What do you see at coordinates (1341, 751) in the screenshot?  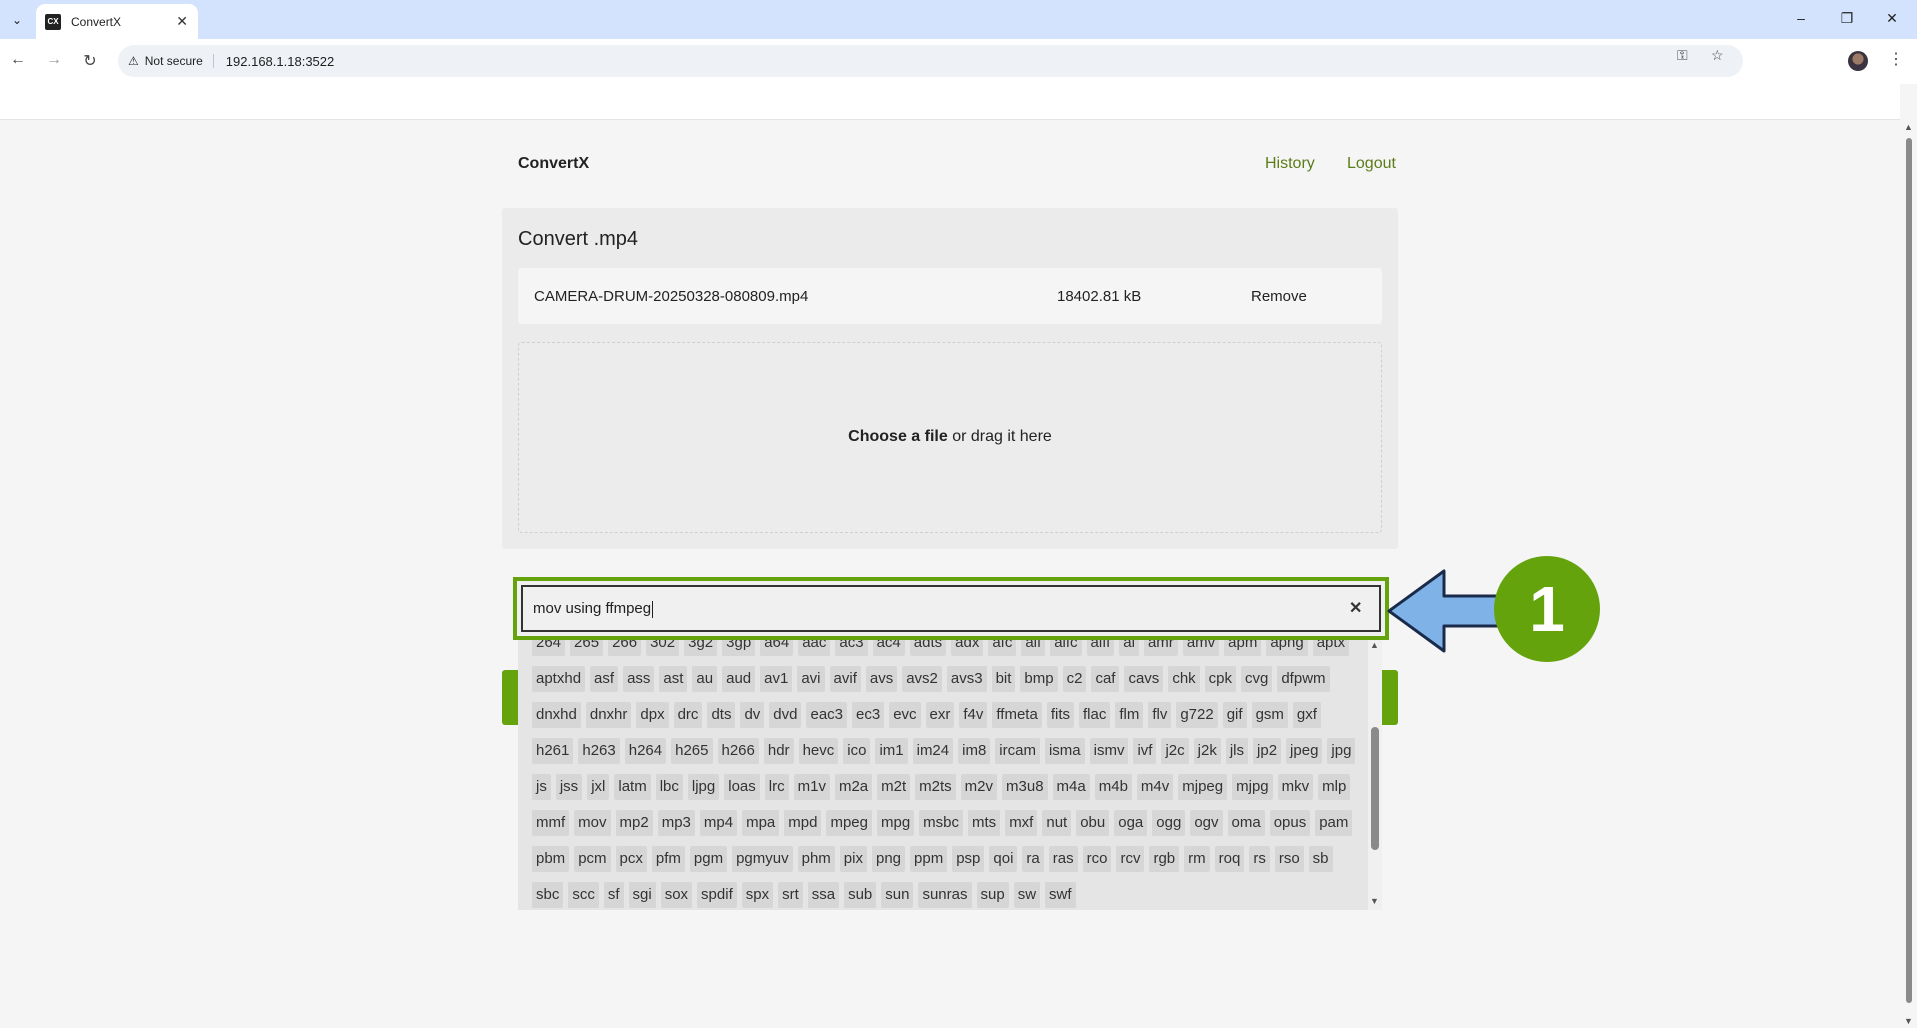 I see `format-option-jpg: jpg` at bounding box center [1341, 751].